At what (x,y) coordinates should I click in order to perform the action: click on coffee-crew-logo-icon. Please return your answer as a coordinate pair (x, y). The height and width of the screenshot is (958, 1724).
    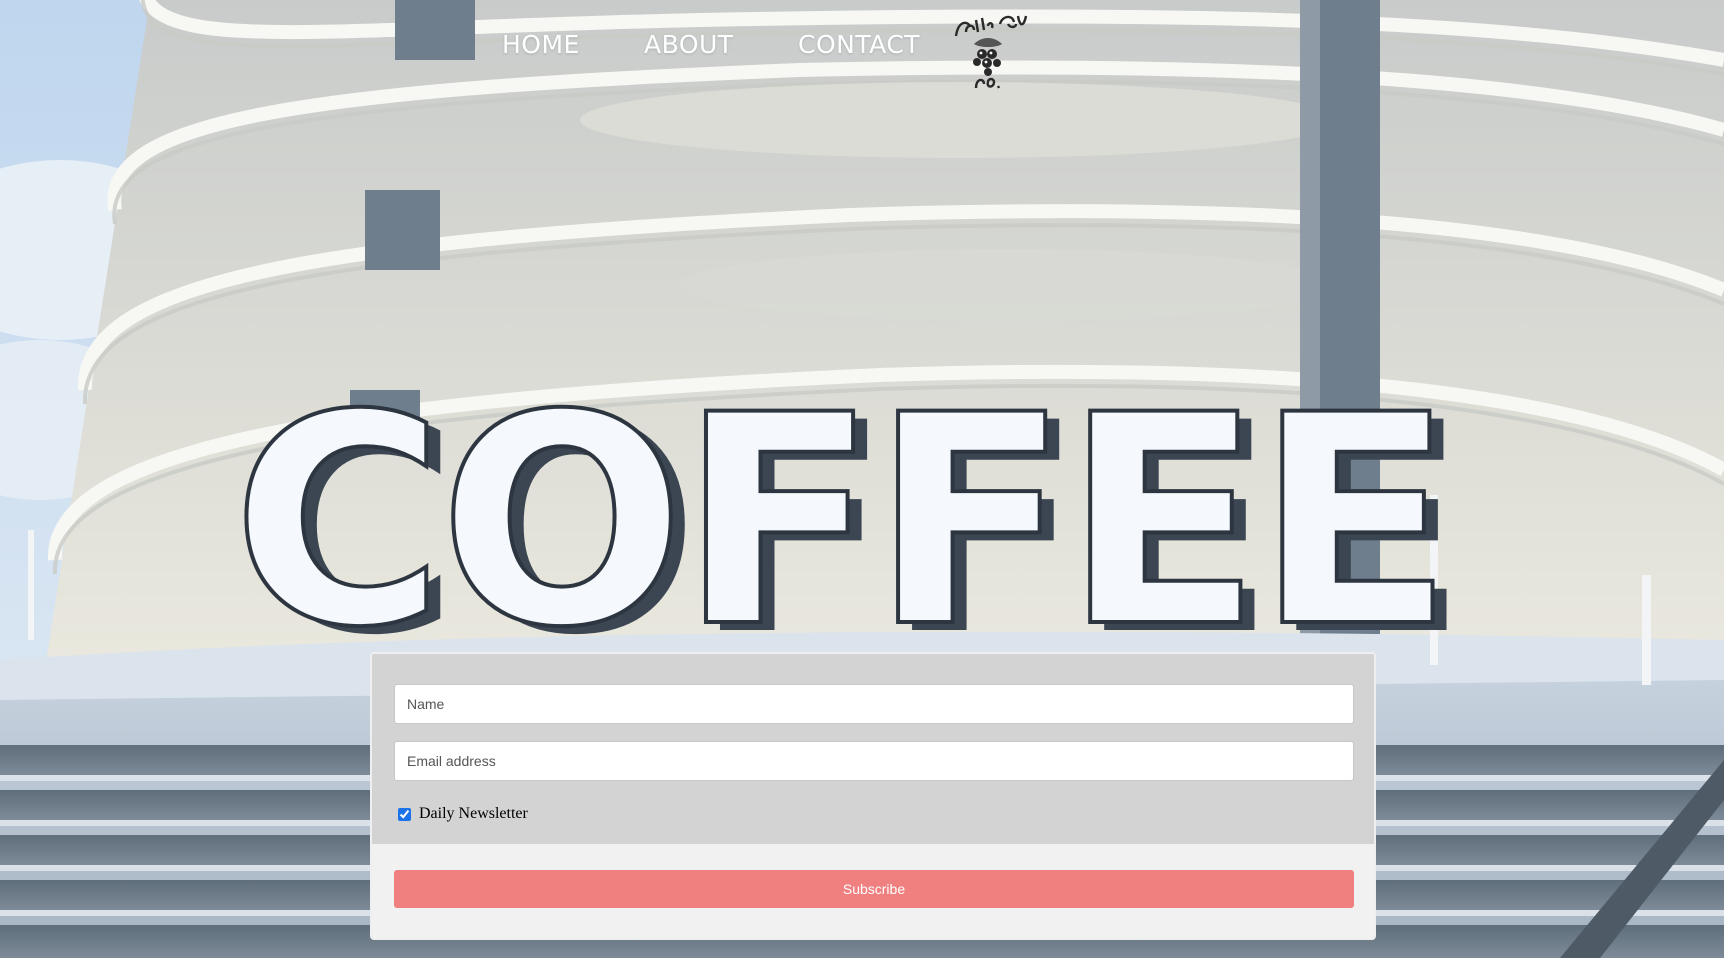
    Looking at the image, I should click on (988, 46).